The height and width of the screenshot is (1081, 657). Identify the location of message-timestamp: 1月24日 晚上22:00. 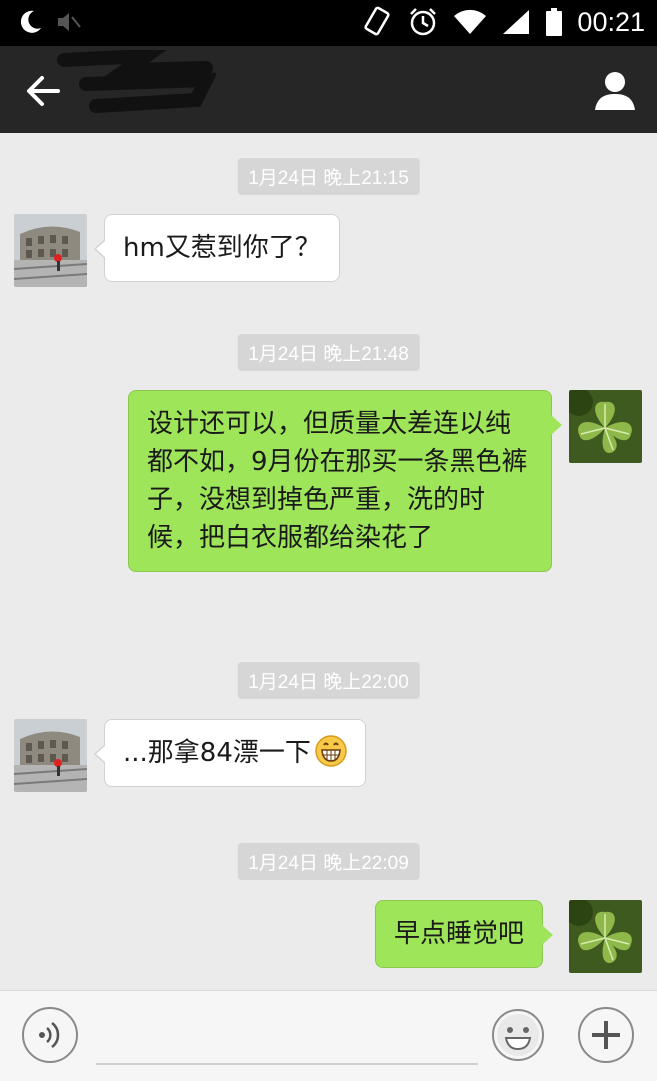
(328, 680).